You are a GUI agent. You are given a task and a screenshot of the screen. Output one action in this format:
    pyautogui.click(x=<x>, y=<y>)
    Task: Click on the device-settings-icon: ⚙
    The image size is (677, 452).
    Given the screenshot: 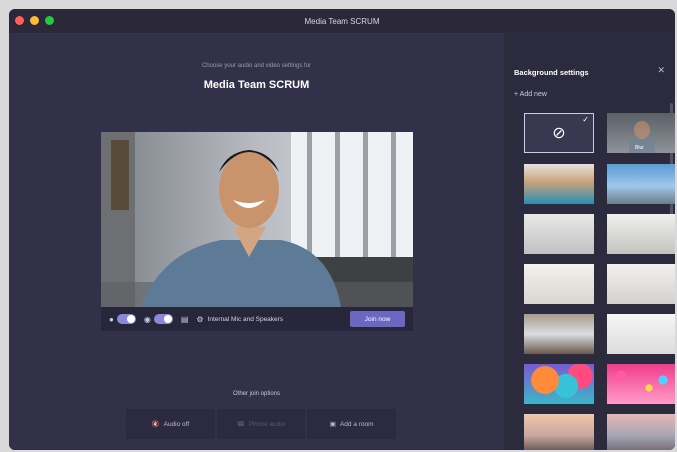 What is the action you would take?
    pyautogui.click(x=199, y=319)
    